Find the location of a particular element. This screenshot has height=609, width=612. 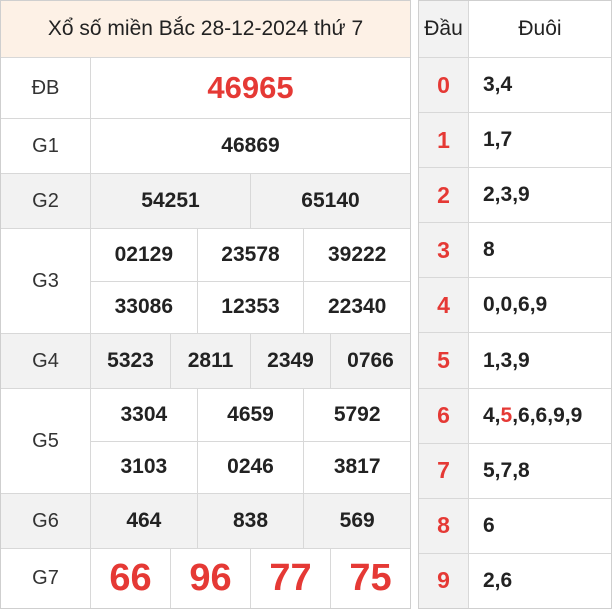

prize-value-g2: 54251 is located at coordinates (170, 200).